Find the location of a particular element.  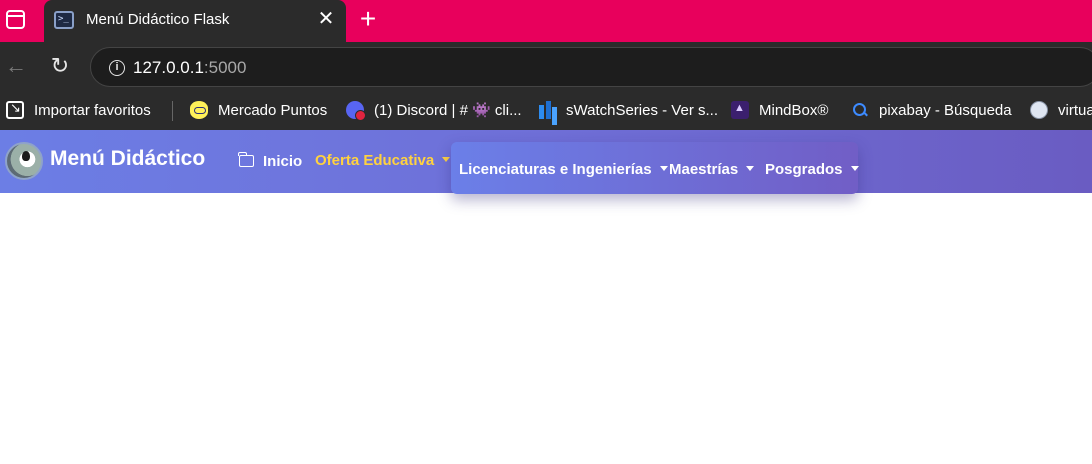

menu-item-licenciaturas: Licenciaturas e Ingenierías is located at coordinates (563, 169).